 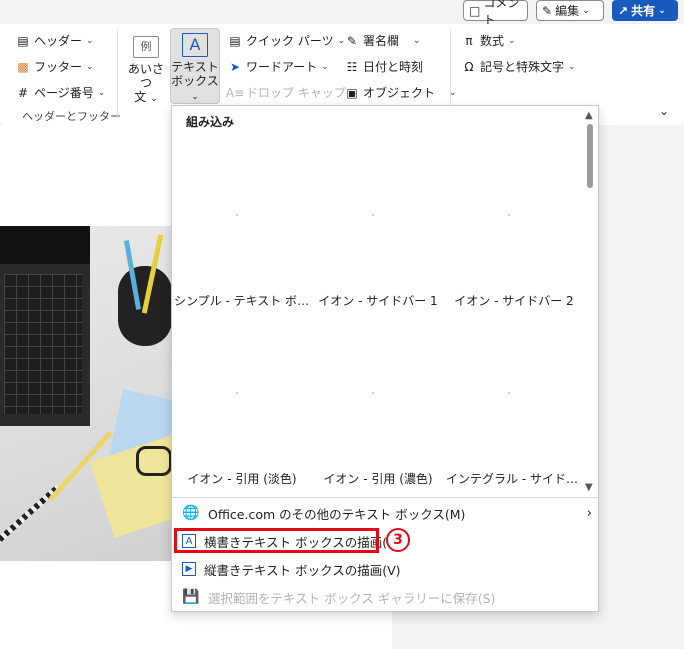 What do you see at coordinates (282, 67) in the screenshot?
I see `wordart-label: ワードアート` at bounding box center [282, 67].